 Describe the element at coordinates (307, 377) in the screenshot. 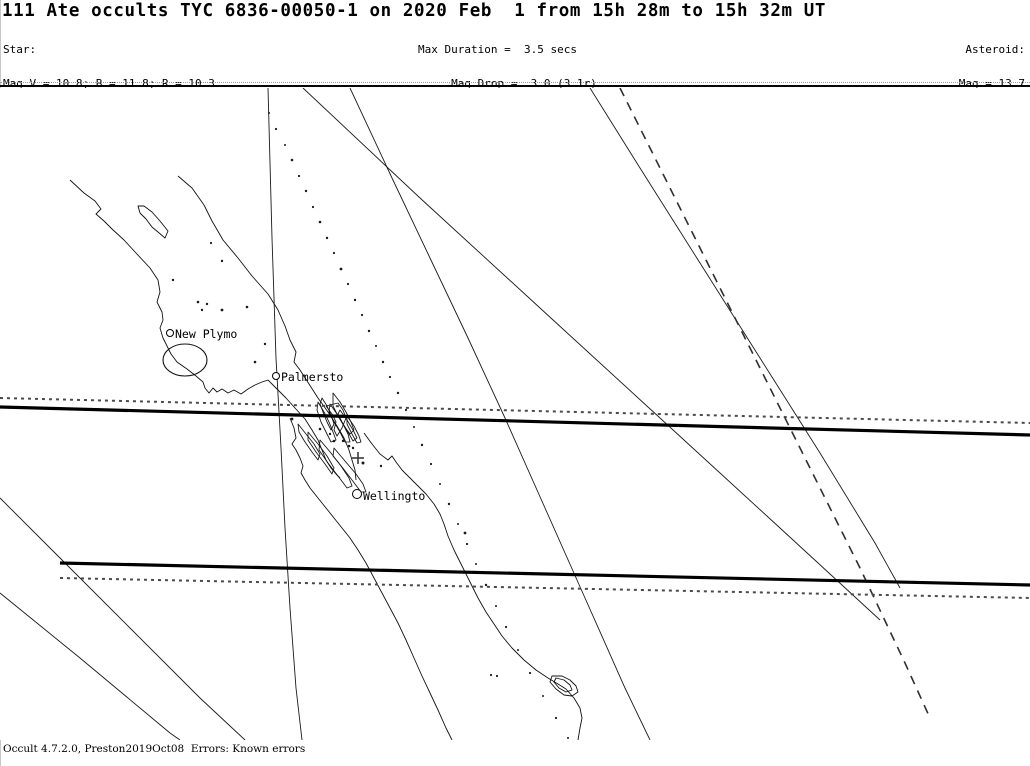

I see `city-label-palmerston-north: Palmersto` at that location.